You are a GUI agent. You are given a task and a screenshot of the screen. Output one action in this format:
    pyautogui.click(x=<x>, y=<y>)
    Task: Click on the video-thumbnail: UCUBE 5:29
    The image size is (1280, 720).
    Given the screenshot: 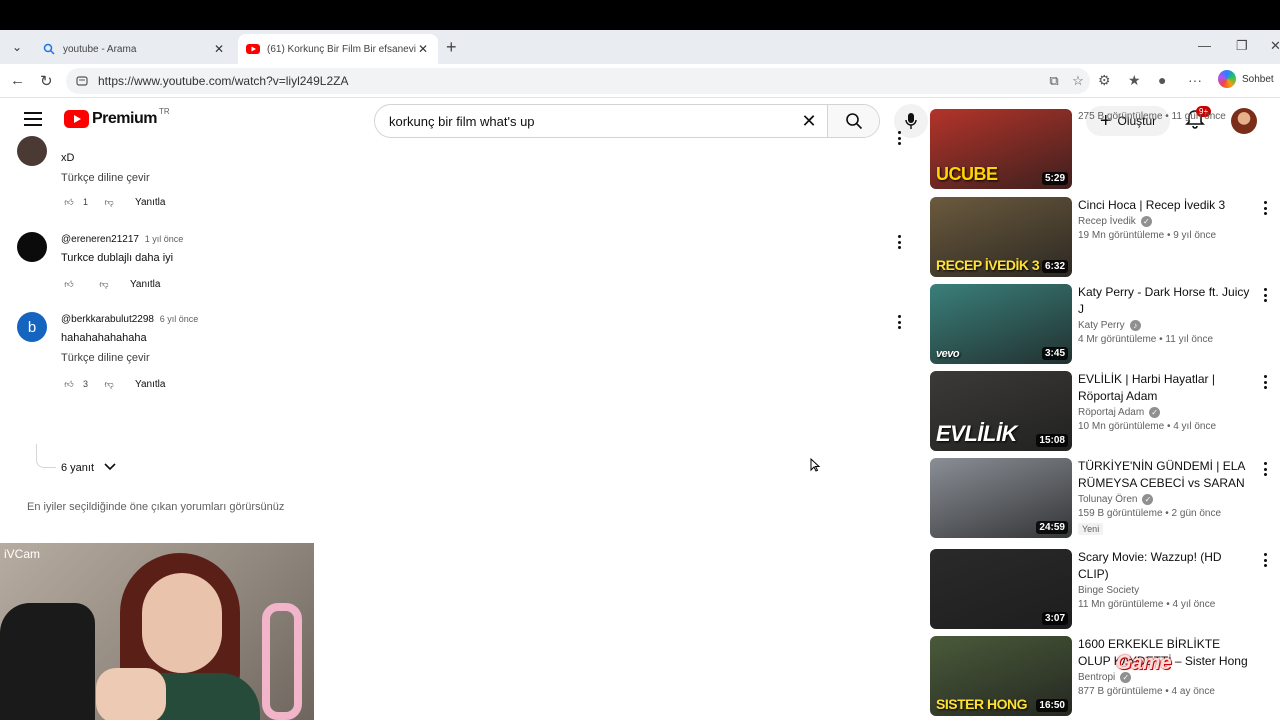 What is the action you would take?
    pyautogui.click(x=1001, y=149)
    